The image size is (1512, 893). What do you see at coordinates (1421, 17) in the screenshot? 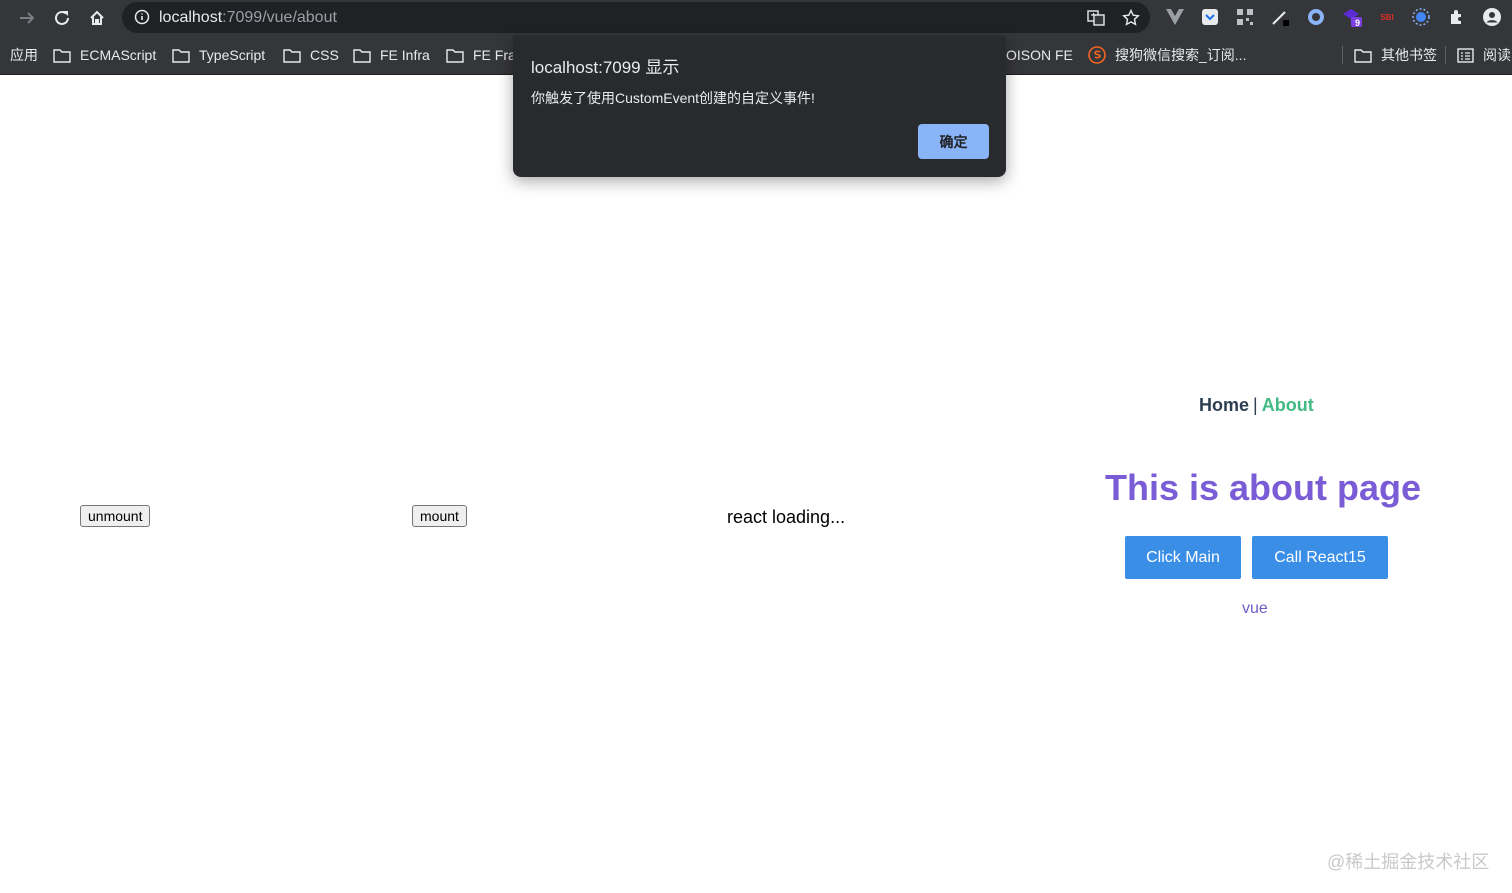
I see `sun-extension-icon` at bounding box center [1421, 17].